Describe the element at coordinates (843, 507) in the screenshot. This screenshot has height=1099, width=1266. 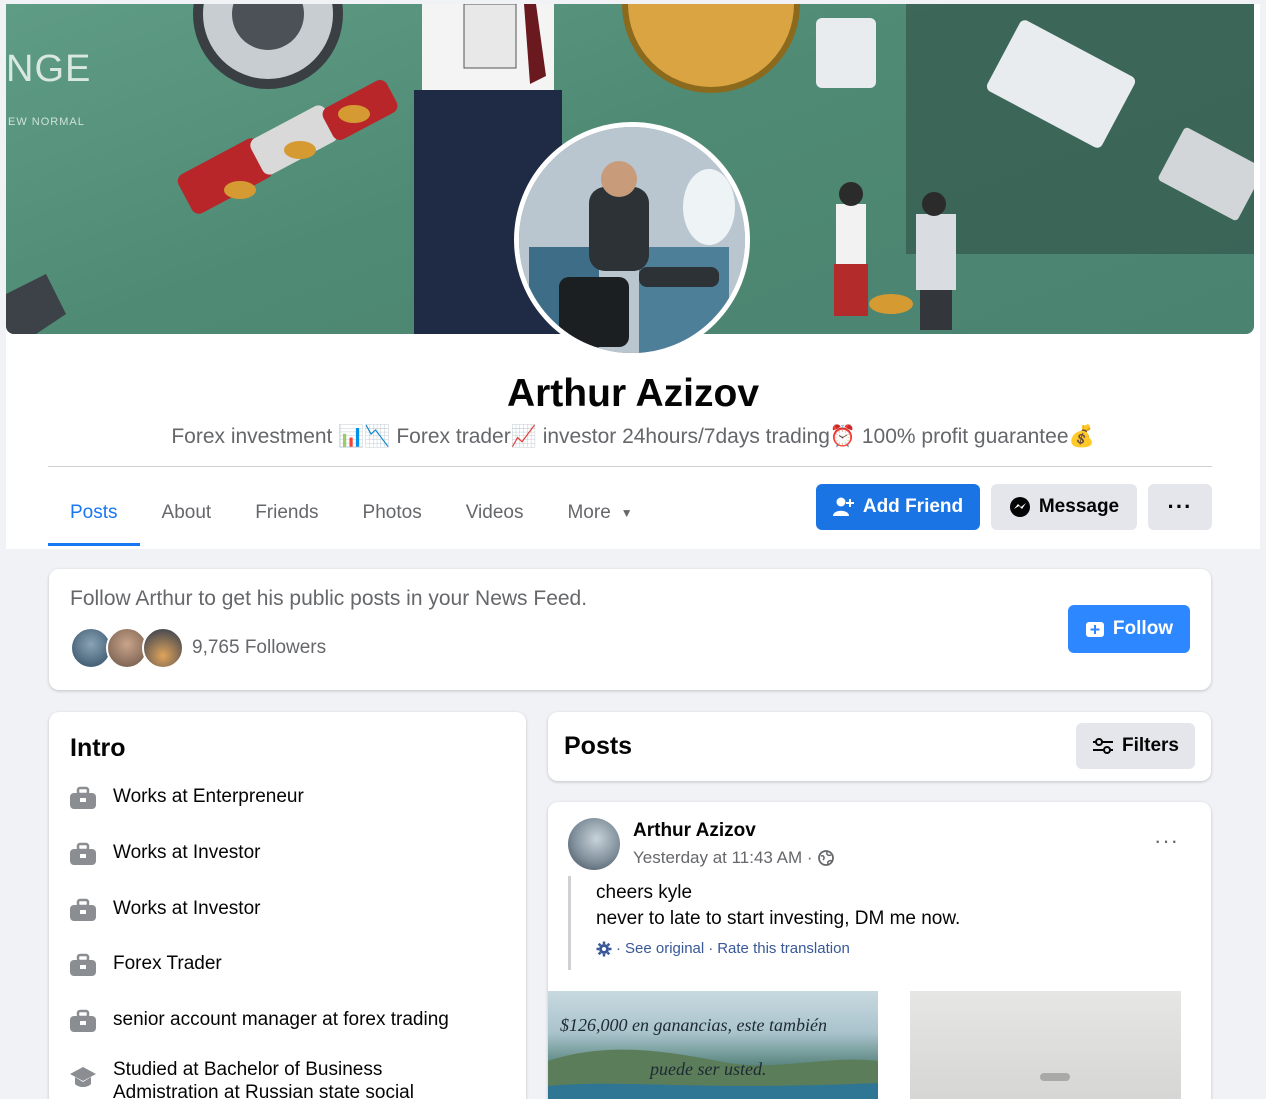
I see `add-person-icon` at that location.